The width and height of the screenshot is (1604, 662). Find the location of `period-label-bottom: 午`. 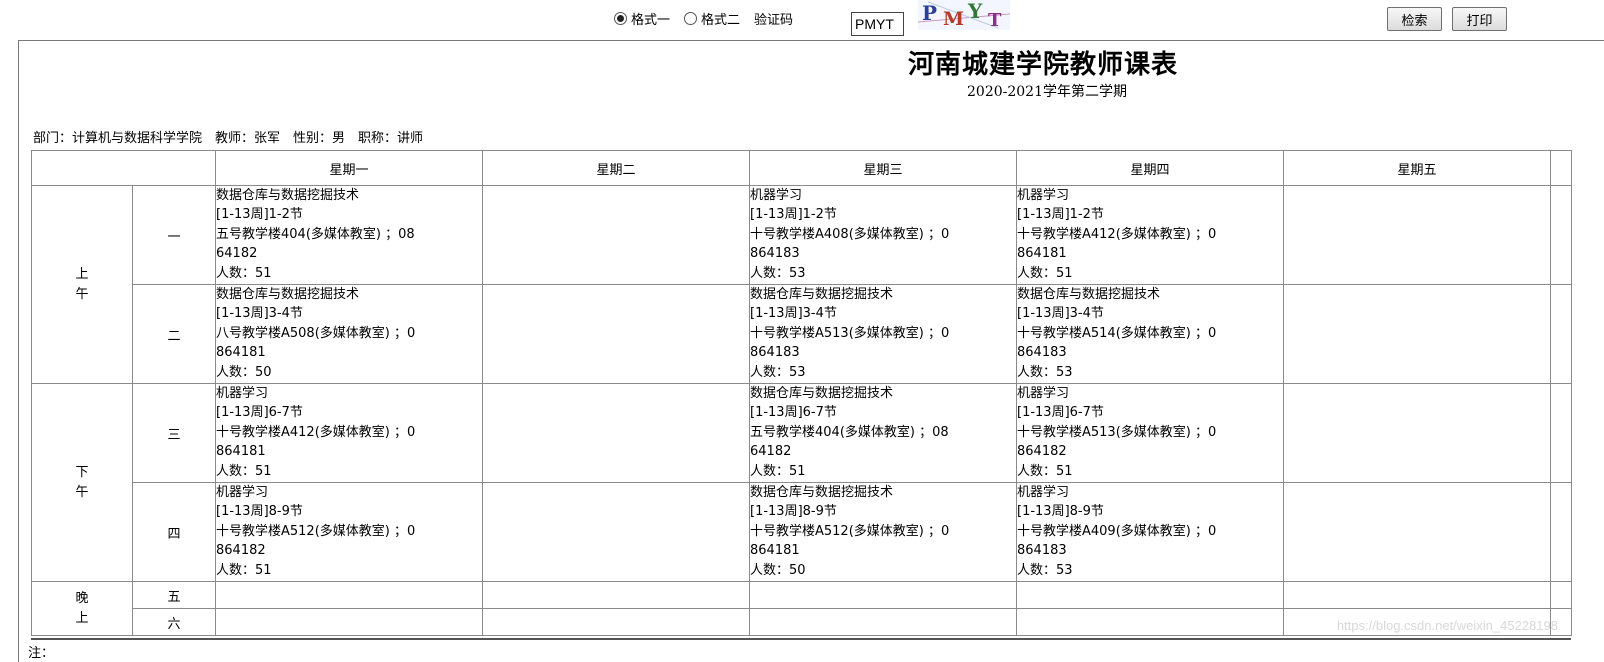

period-label-bottom: 午 is located at coordinates (82, 492).